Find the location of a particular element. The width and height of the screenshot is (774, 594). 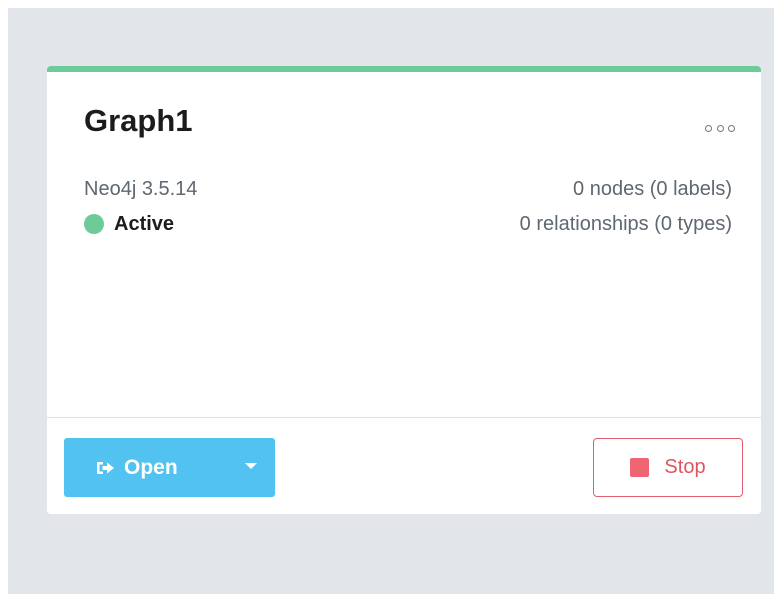

caret-down-icon is located at coordinates (251, 465).